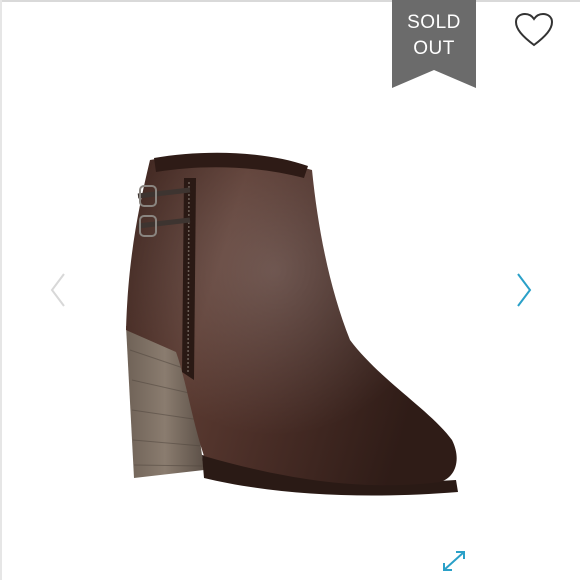 The height and width of the screenshot is (580, 580). Describe the element at coordinates (434, 48) in the screenshot. I see `sold-out-line-2: OUT` at that location.